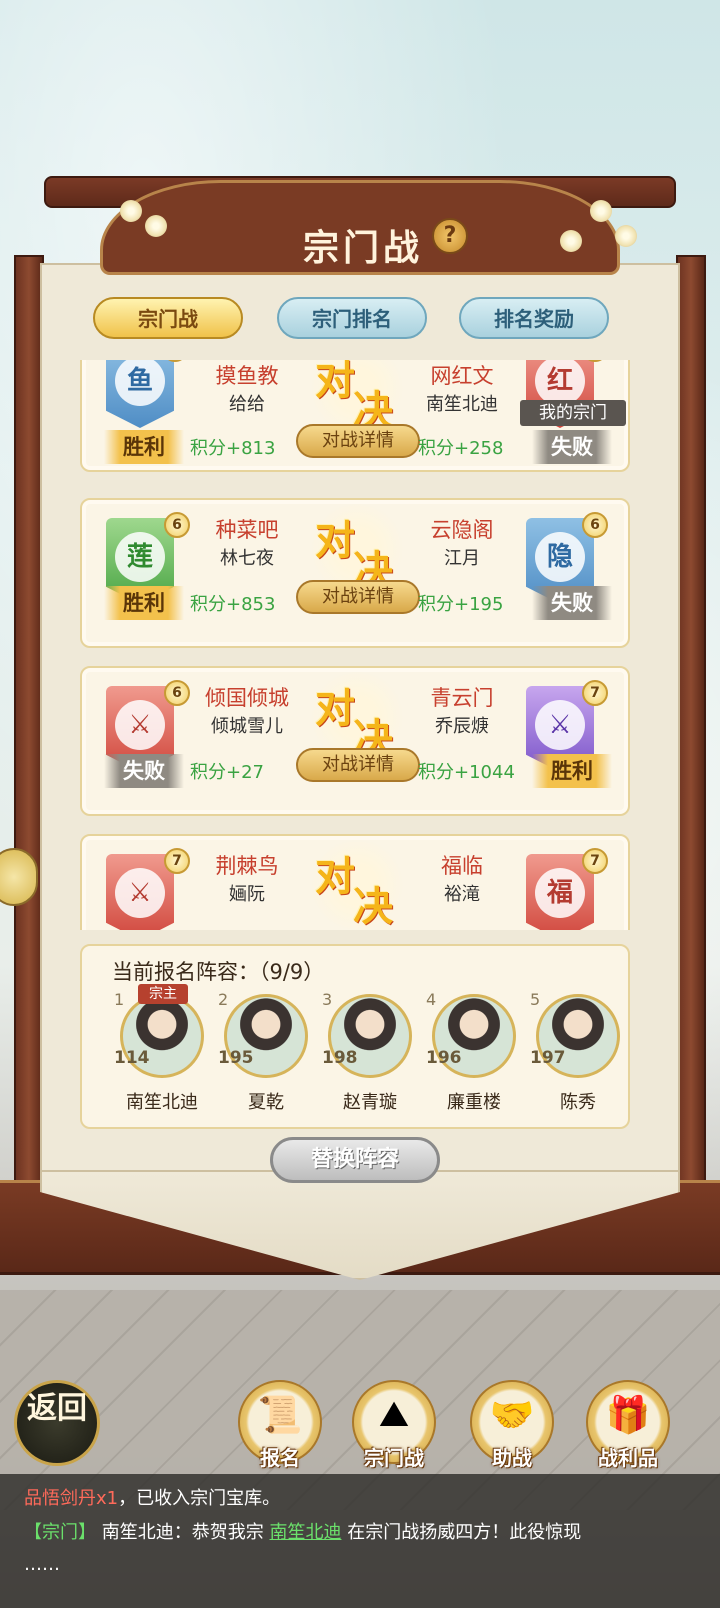 The image size is (720, 1608). Describe the element at coordinates (370, 1102) in the screenshot. I see `hero-name: 赵青璇` at that location.